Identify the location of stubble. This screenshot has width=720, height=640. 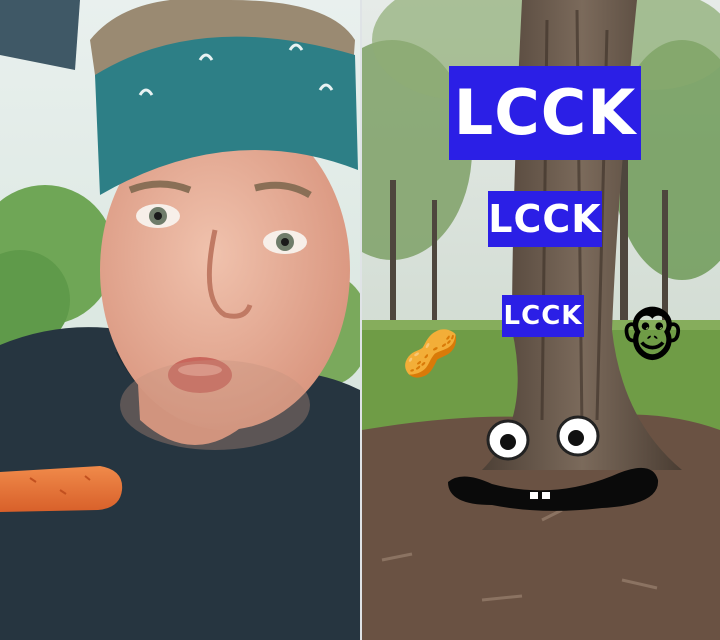
(215, 405).